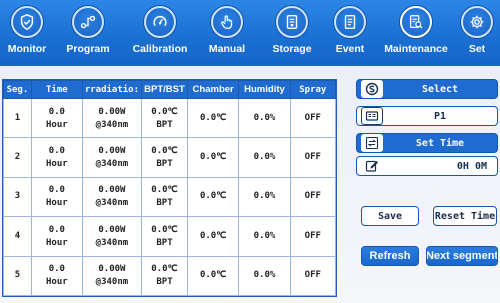  Describe the element at coordinates (160, 22) in the screenshot. I see `gauge-icon` at that location.